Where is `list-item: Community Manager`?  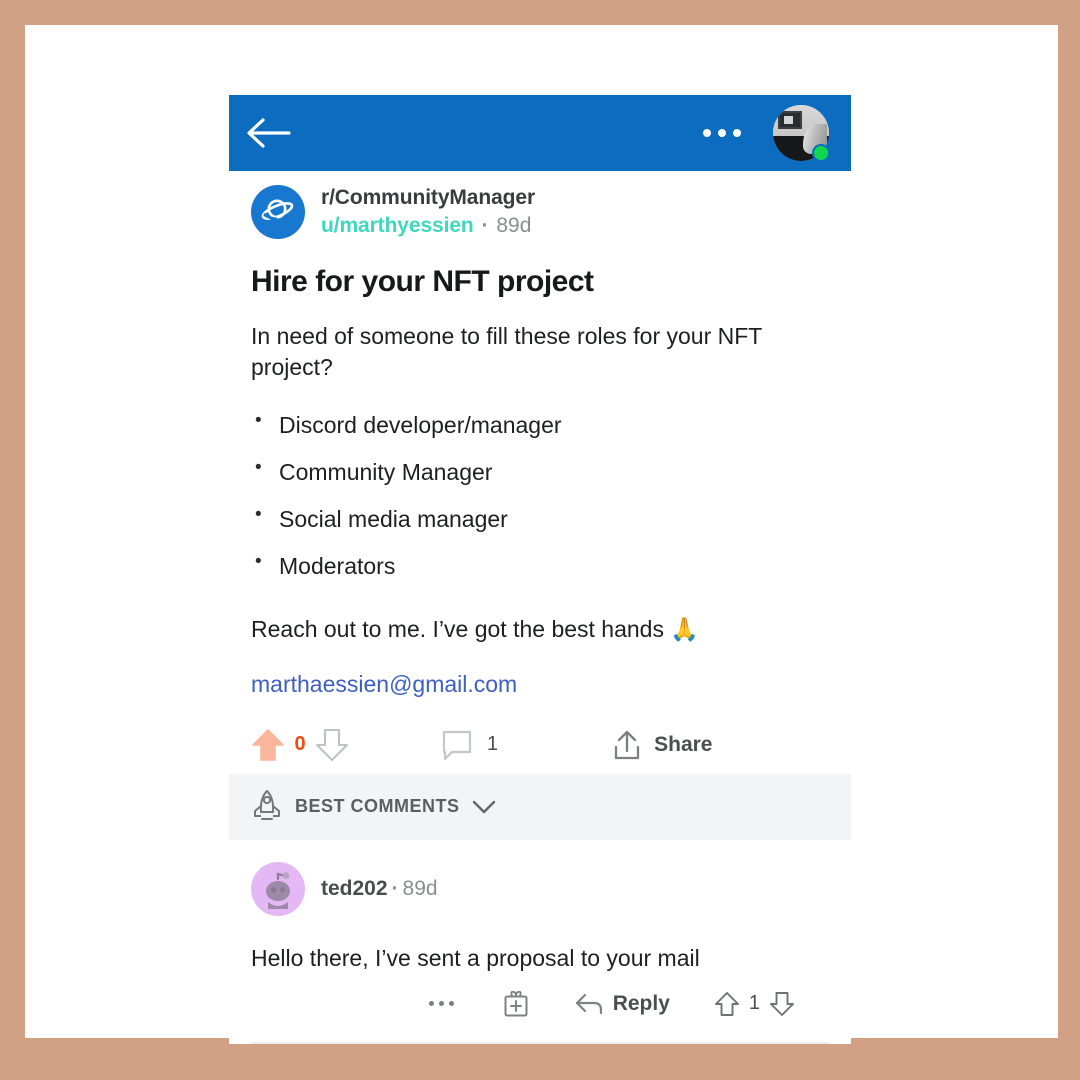
list-item: Community Manager is located at coordinates (540, 472).